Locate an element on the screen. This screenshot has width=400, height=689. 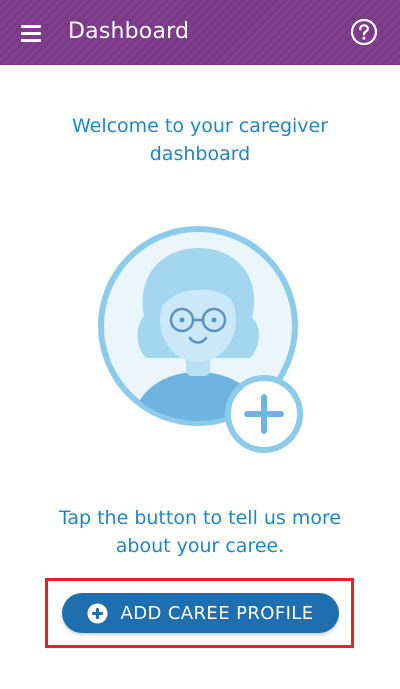
menu-button is located at coordinates (37, 33).